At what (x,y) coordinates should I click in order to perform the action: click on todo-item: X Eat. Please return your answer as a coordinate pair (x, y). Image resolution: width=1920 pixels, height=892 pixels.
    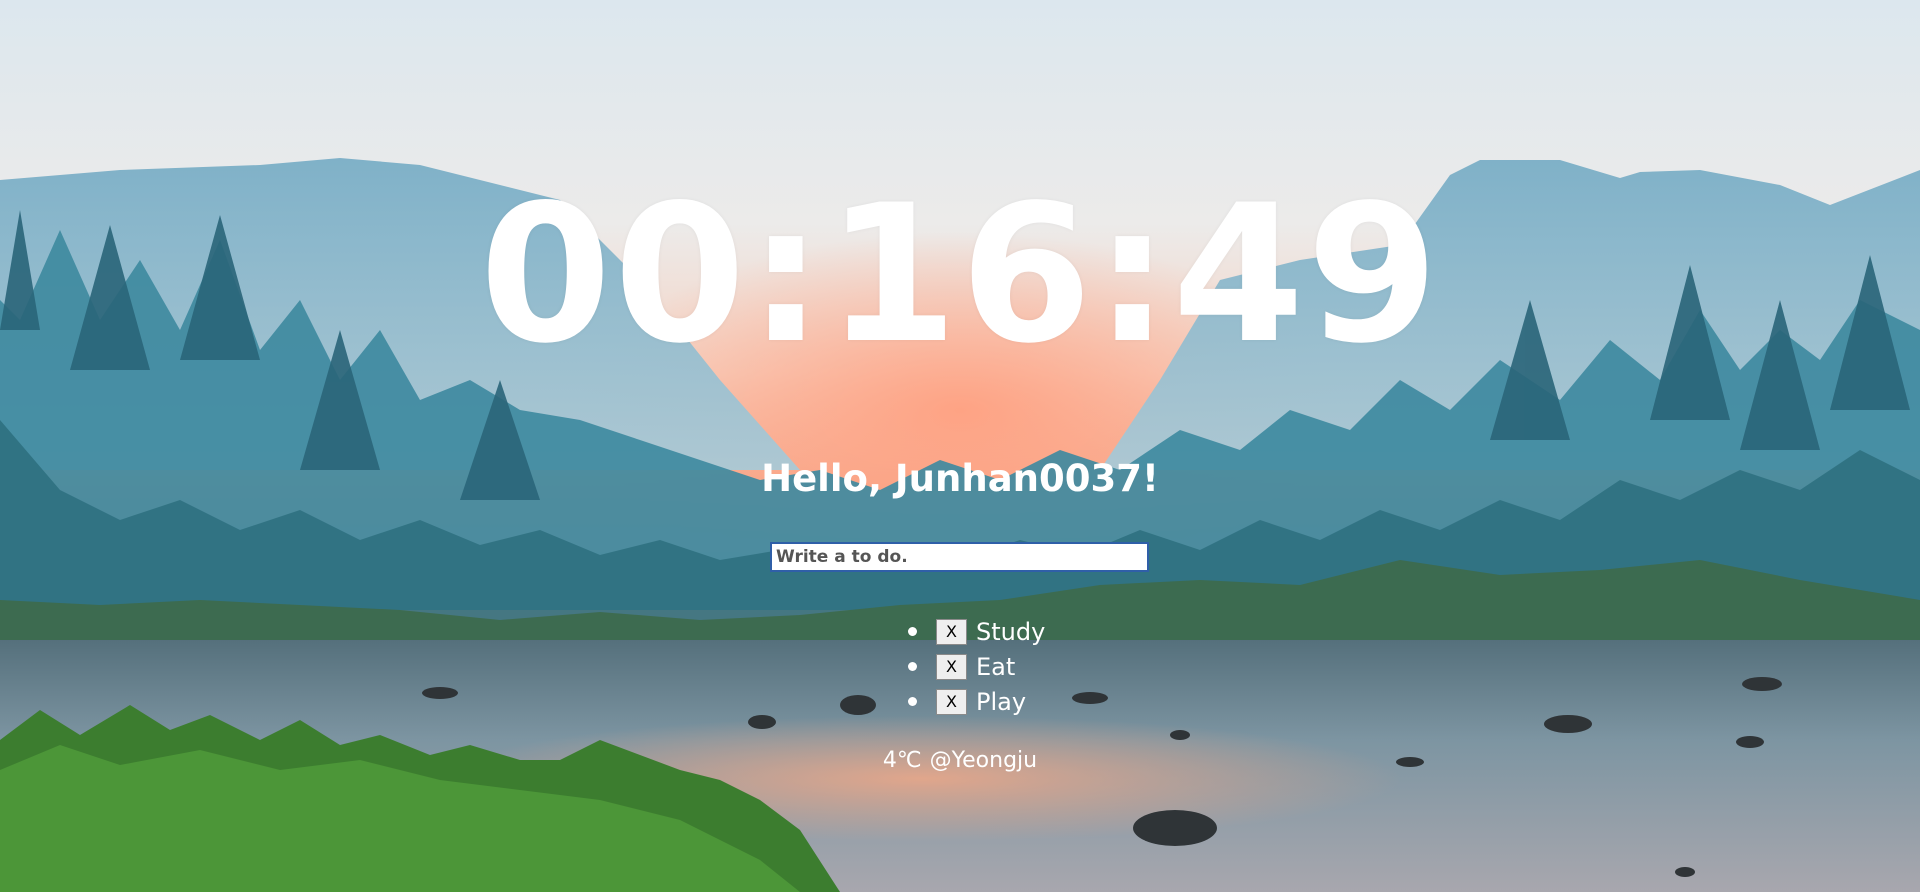
    Looking at the image, I should click on (976, 666).